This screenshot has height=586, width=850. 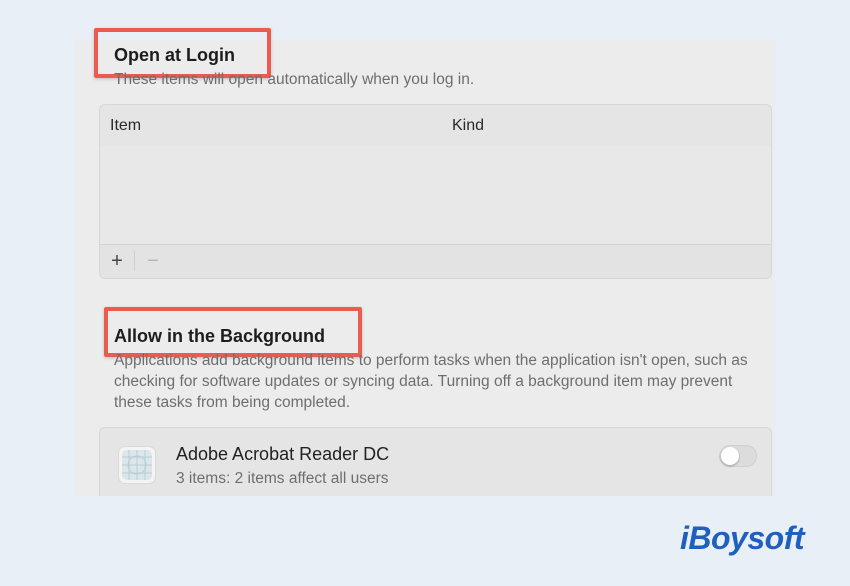 What do you see at coordinates (283, 454) in the screenshot?
I see `app-name: Adobe Acrobat Reader DC` at bounding box center [283, 454].